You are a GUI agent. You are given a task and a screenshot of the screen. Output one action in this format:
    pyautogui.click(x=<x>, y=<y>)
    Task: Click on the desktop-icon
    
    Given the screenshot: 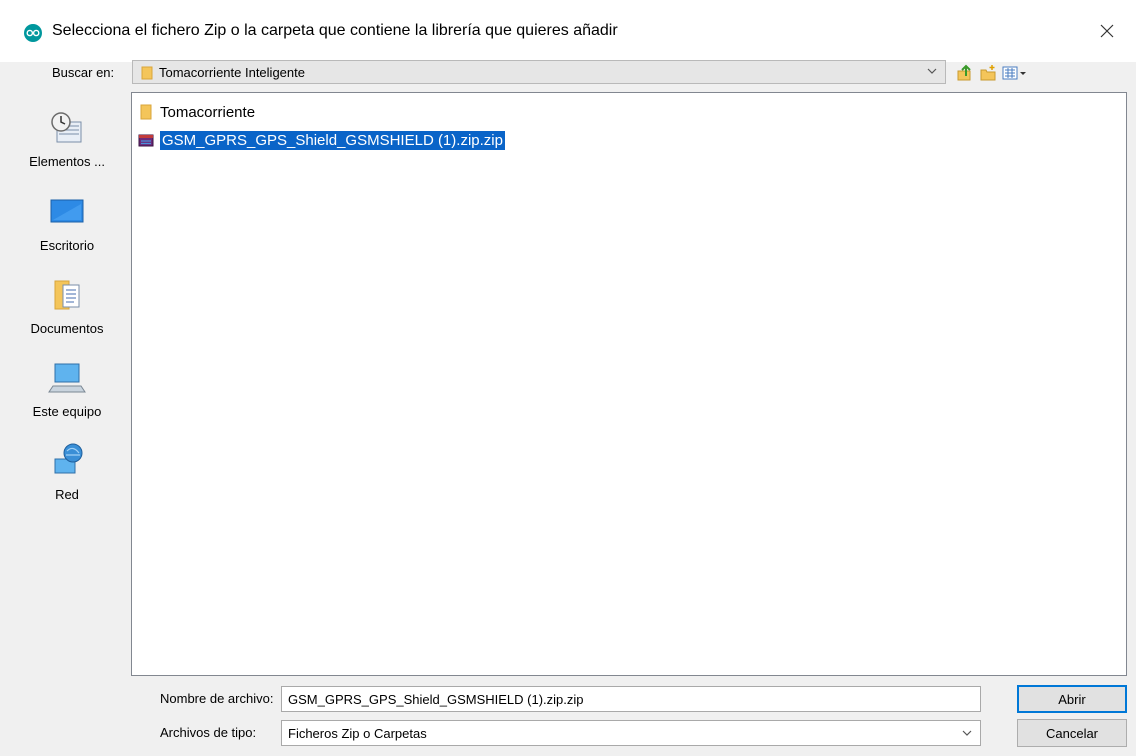 What is the action you would take?
    pyautogui.click(x=67, y=211)
    